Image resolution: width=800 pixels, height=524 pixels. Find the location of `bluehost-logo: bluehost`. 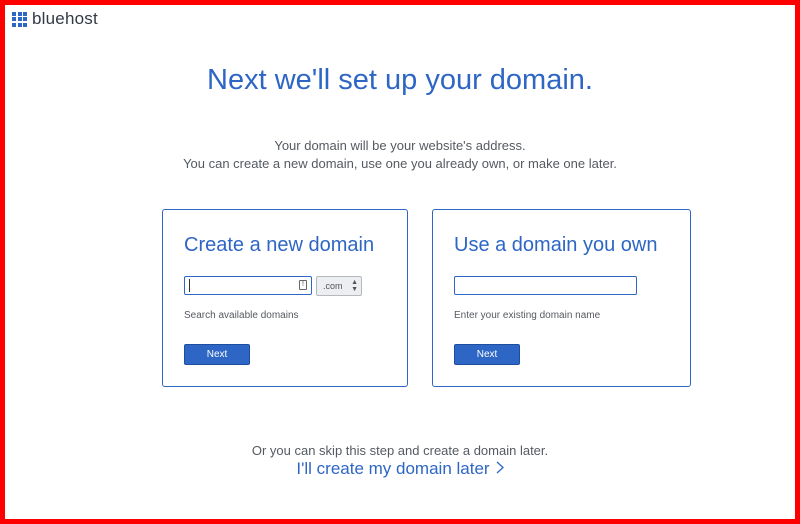

bluehost-logo: bluehost is located at coordinates (55, 19).